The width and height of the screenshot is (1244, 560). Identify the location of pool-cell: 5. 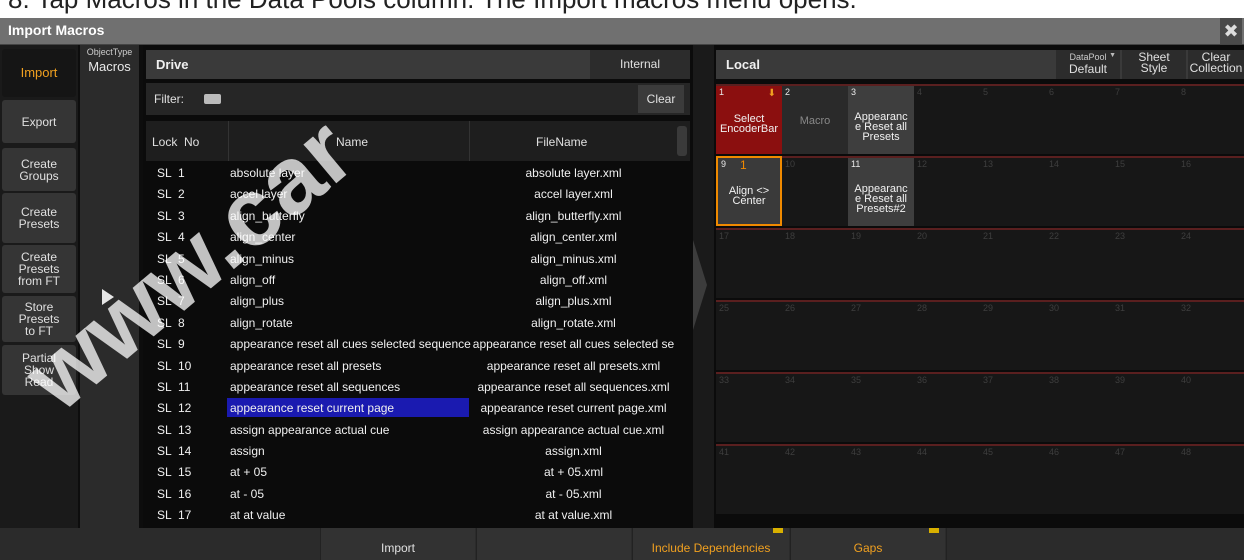
(1013, 119).